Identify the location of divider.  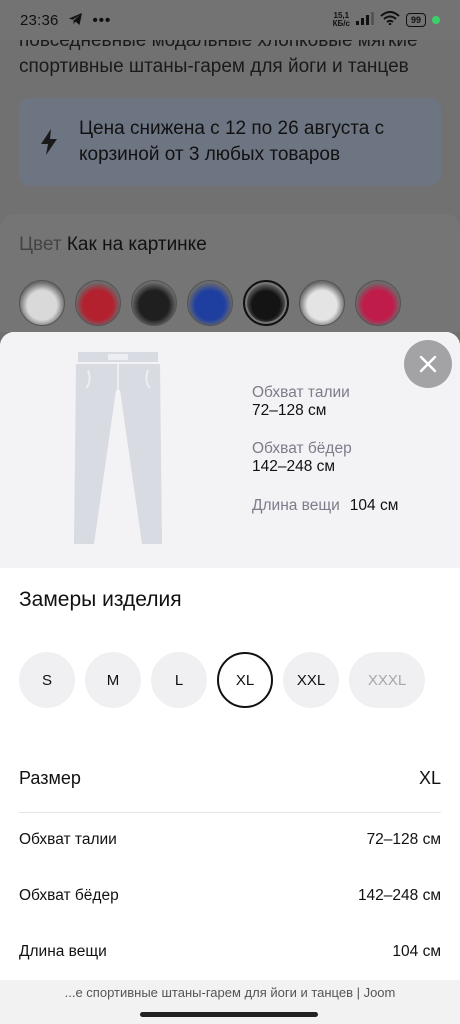
(230, 812).